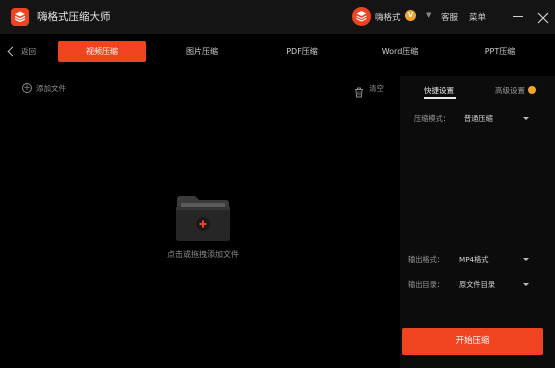 The image size is (555, 368). Describe the element at coordinates (203, 218) in the screenshot. I see `folder-add-icon` at that location.